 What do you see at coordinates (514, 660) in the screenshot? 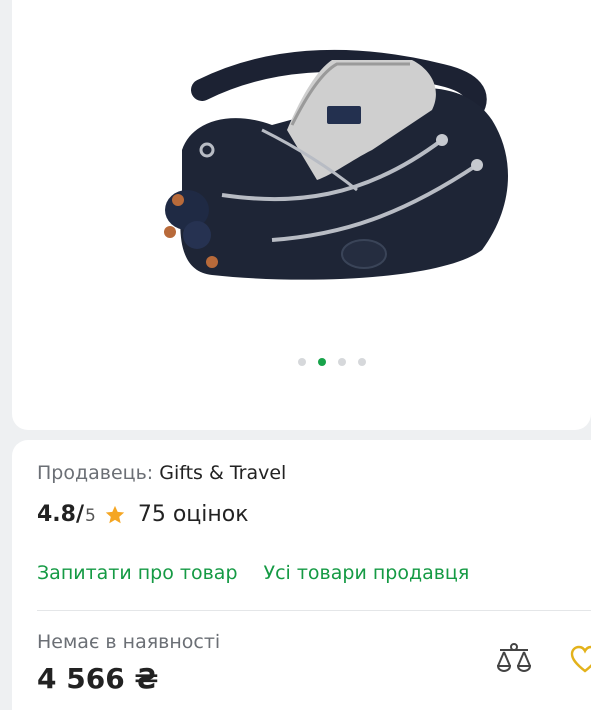
I see `compare-scales-icon` at bounding box center [514, 660].